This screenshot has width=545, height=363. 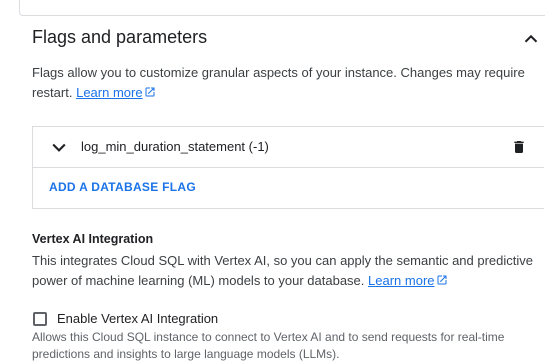 I want to click on delete-icon, so click(x=519, y=147).